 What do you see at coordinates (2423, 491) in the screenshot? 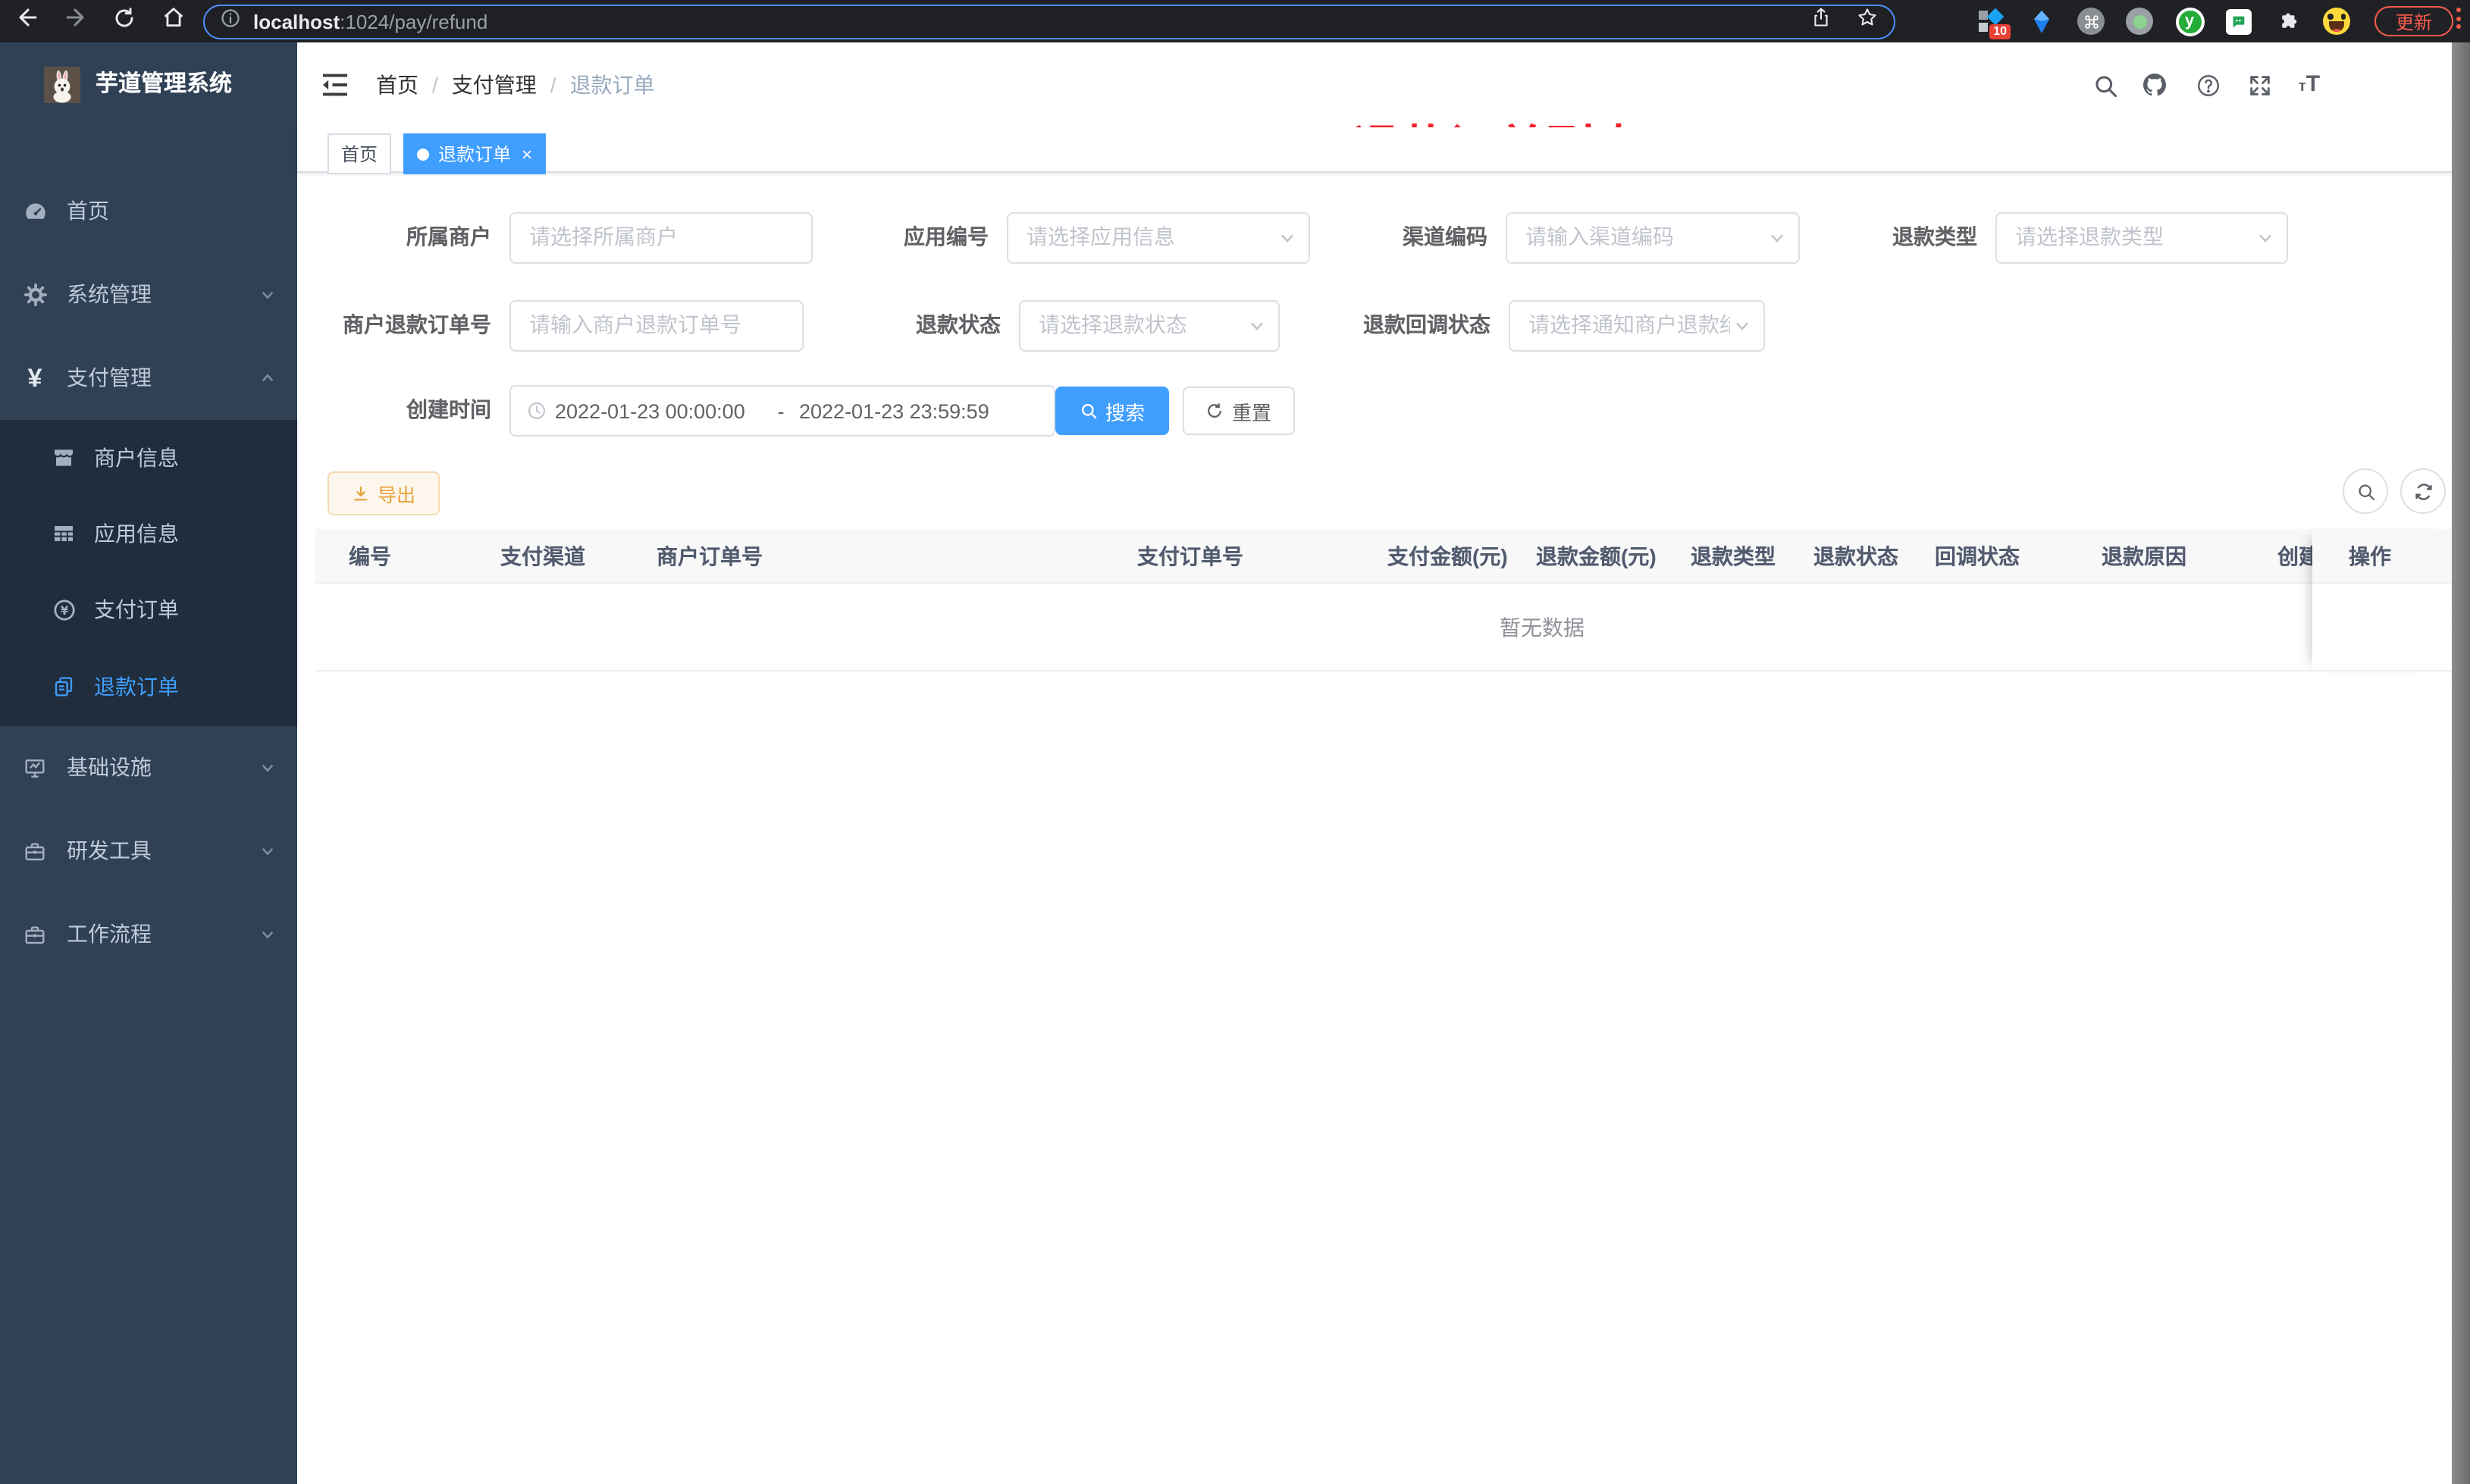
I see `refresh-table-button` at bounding box center [2423, 491].